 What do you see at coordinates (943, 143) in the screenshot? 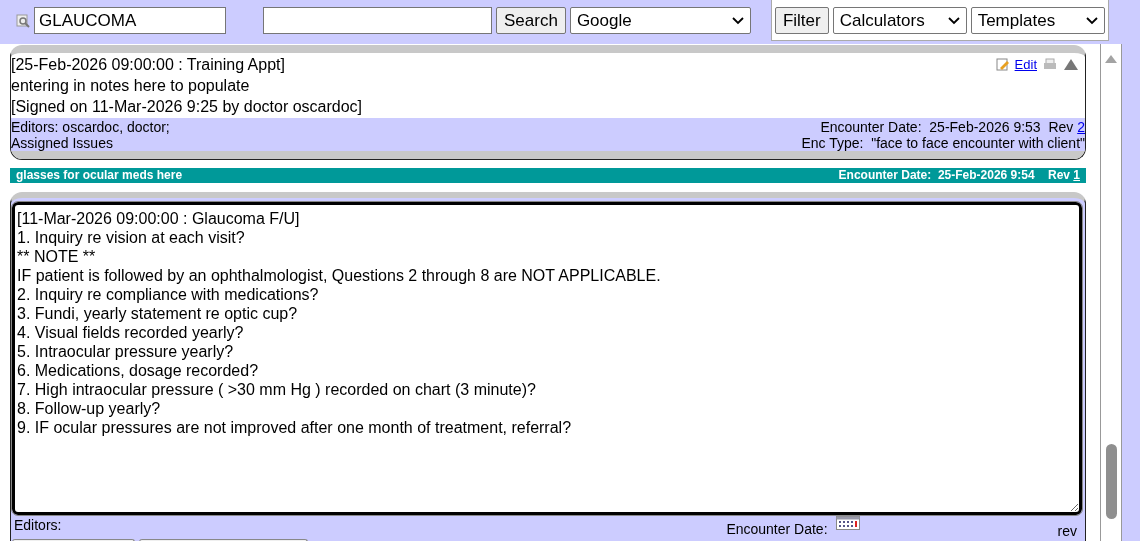
I see `encounter-type-text: Enc Type: "face to face encounter with client"` at bounding box center [943, 143].